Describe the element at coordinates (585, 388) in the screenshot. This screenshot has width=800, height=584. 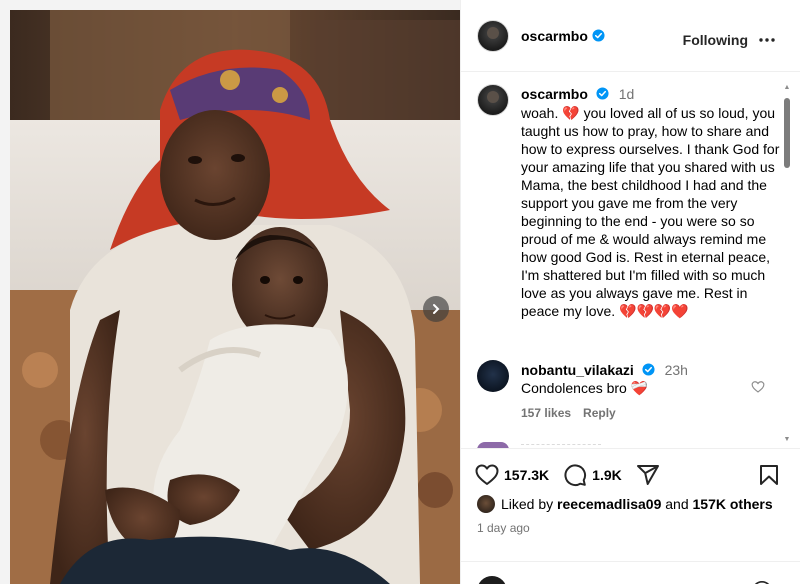
I see `comment-text: Condolences bro ❤️‍🩹` at that location.